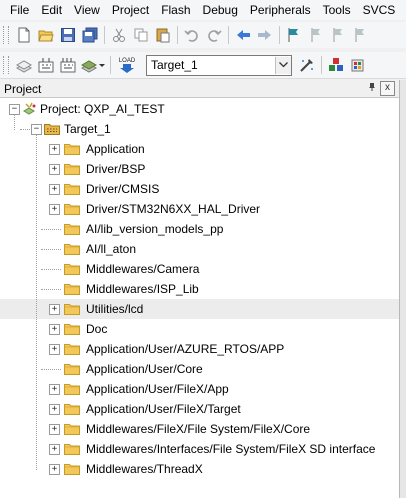 The width and height of the screenshot is (406, 498). What do you see at coordinates (199, 209) in the screenshot?
I see `tree-group: + Driver/STM32N6XX_HAL_Driver` at bounding box center [199, 209].